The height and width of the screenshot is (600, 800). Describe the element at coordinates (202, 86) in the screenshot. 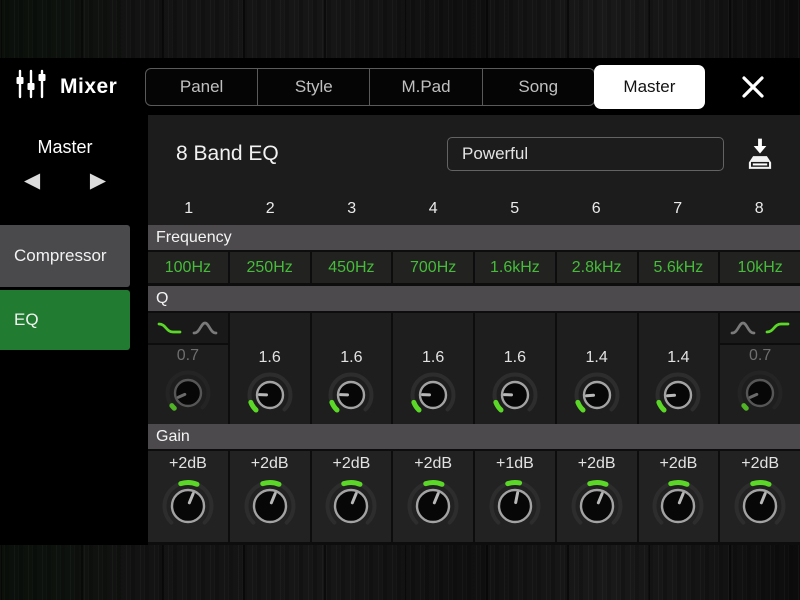

I see `tab-panel: Panel` at that location.